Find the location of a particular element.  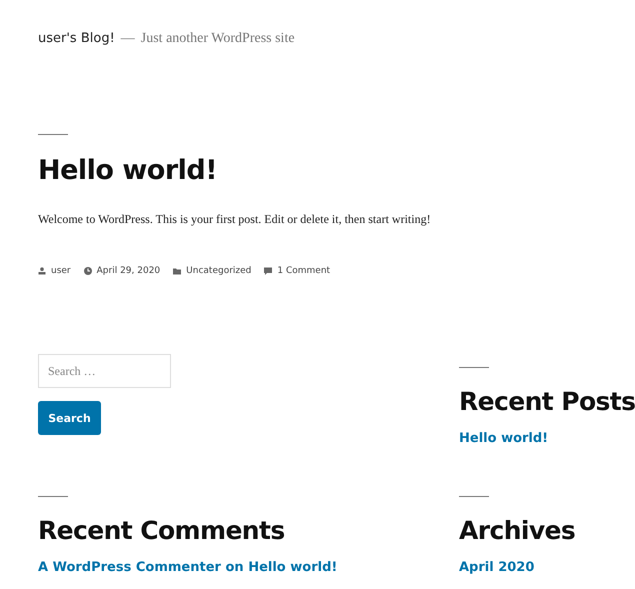

post-meta-link: user is located at coordinates (61, 271).